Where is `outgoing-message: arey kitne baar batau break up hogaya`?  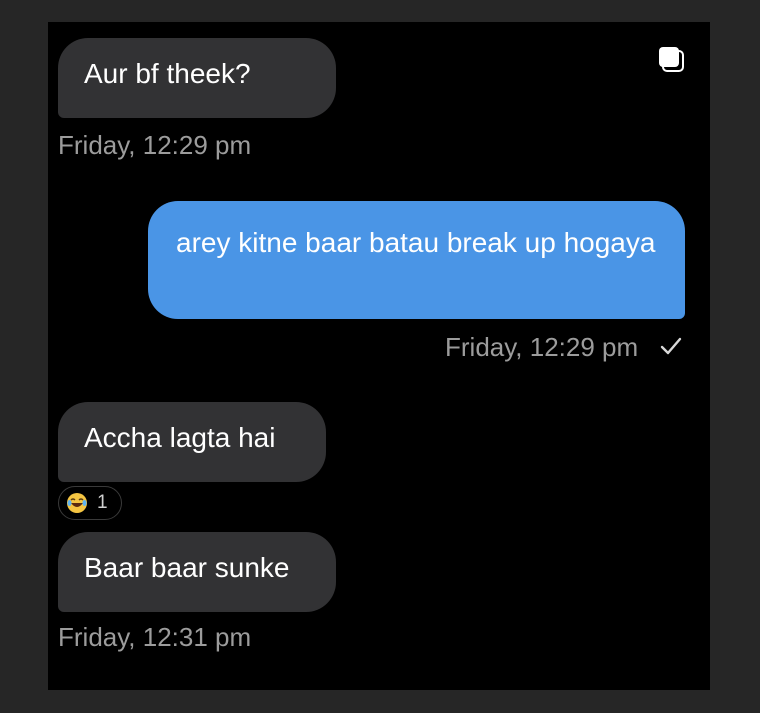 outgoing-message: arey kitne baar batau break up hogaya is located at coordinates (416, 260).